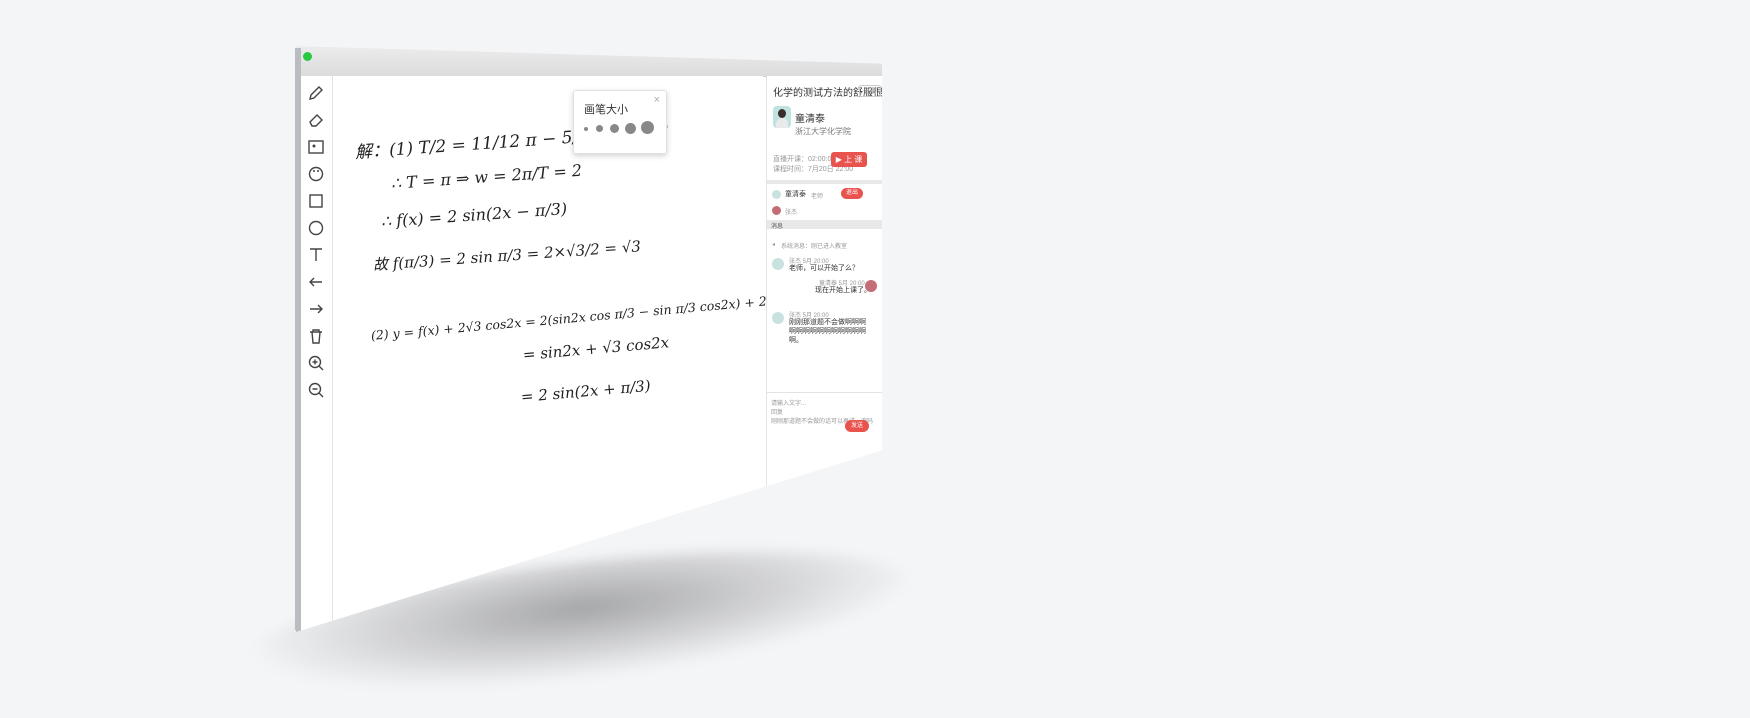  What do you see at coordinates (316, 147) in the screenshot?
I see `image-icon` at bounding box center [316, 147].